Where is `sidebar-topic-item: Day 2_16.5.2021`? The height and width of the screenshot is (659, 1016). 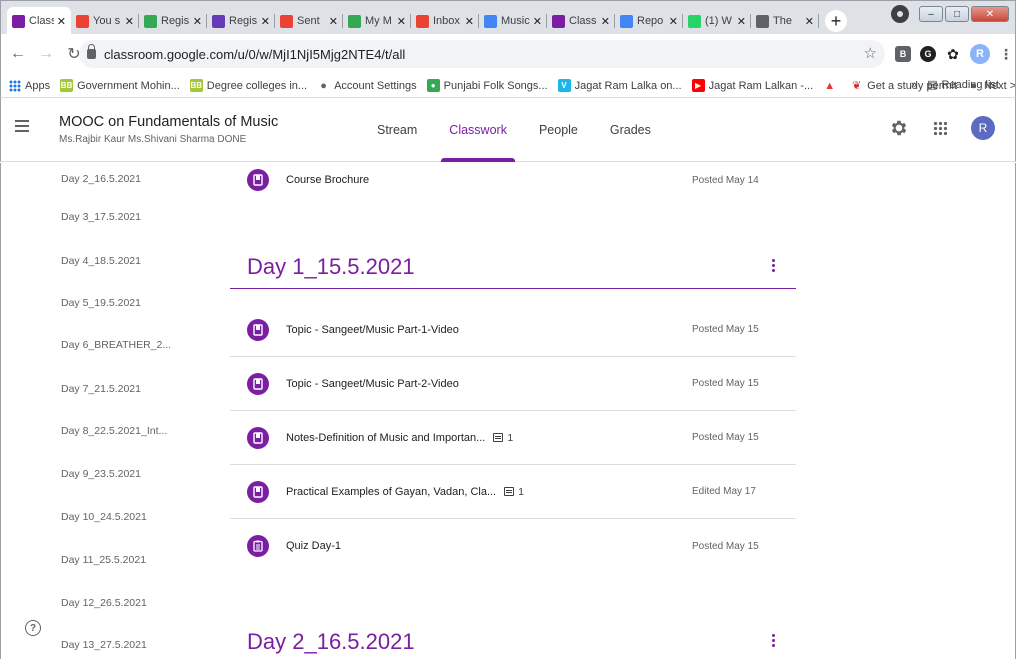 sidebar-topic-item: Day 2_16.5.2021 is located at coordinates (101, 179).